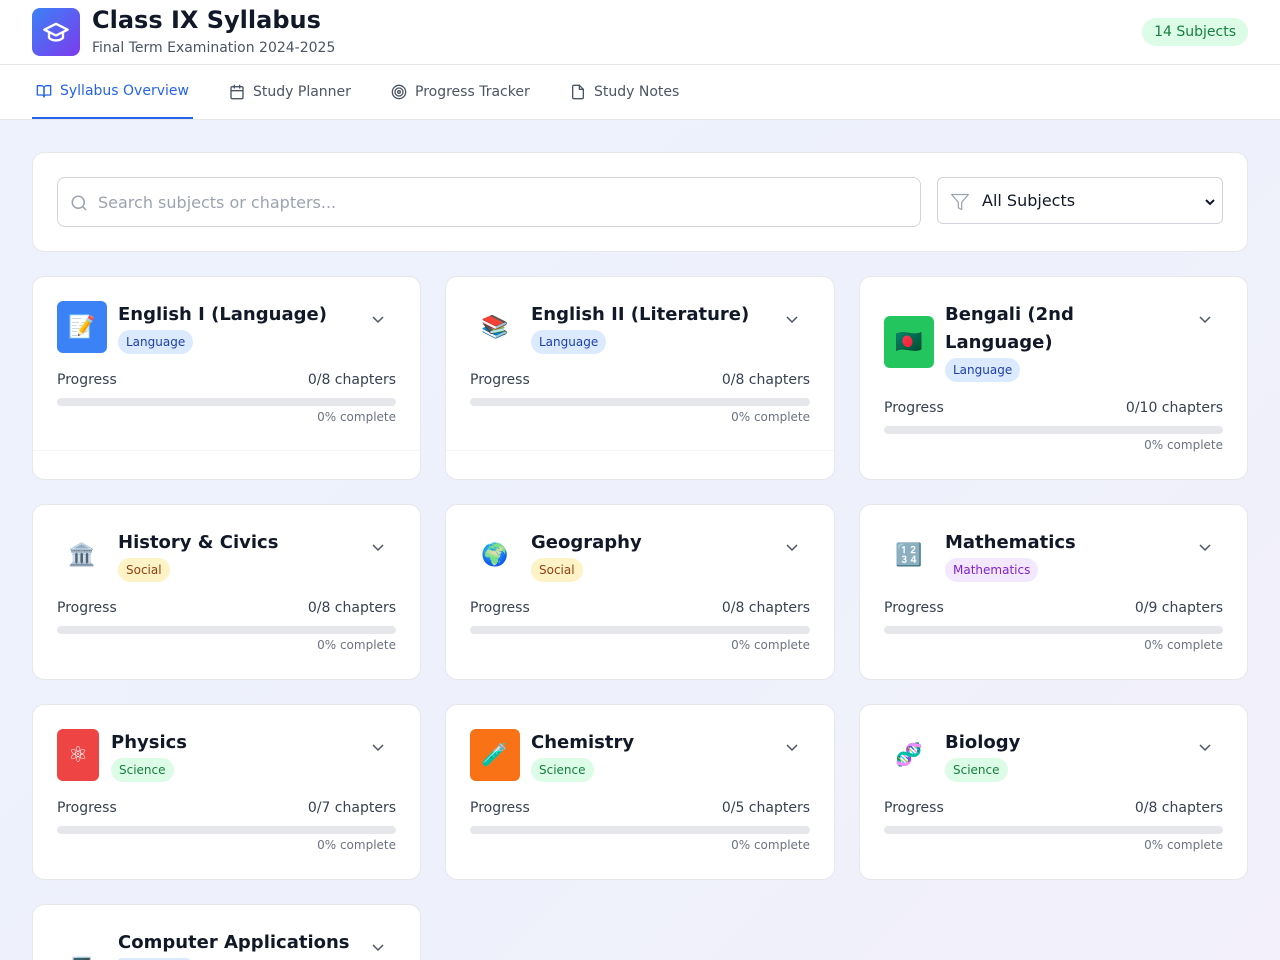 The height and width of the screenshot is (960, 1280). What do you see at coordinates (78, 755) in the screenshot?
I see `atom-icon: ⚛` at bounding box center [78, 755].